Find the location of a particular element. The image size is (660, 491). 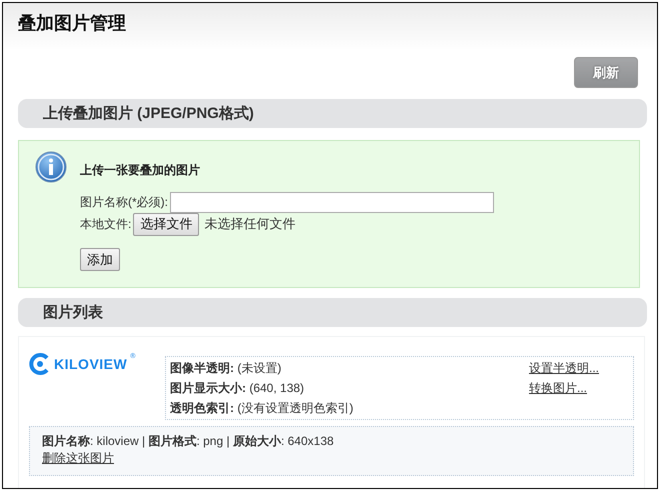

field-label: 图片名称(*必须): is located at coordinates (124, 202).